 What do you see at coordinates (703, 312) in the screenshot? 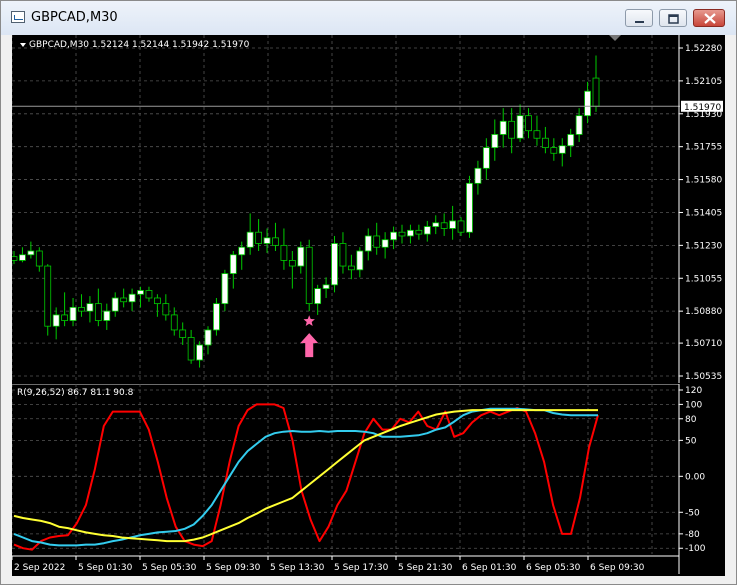
I see `price-tick-label: 1.50880` at bounding box center [703, 312].